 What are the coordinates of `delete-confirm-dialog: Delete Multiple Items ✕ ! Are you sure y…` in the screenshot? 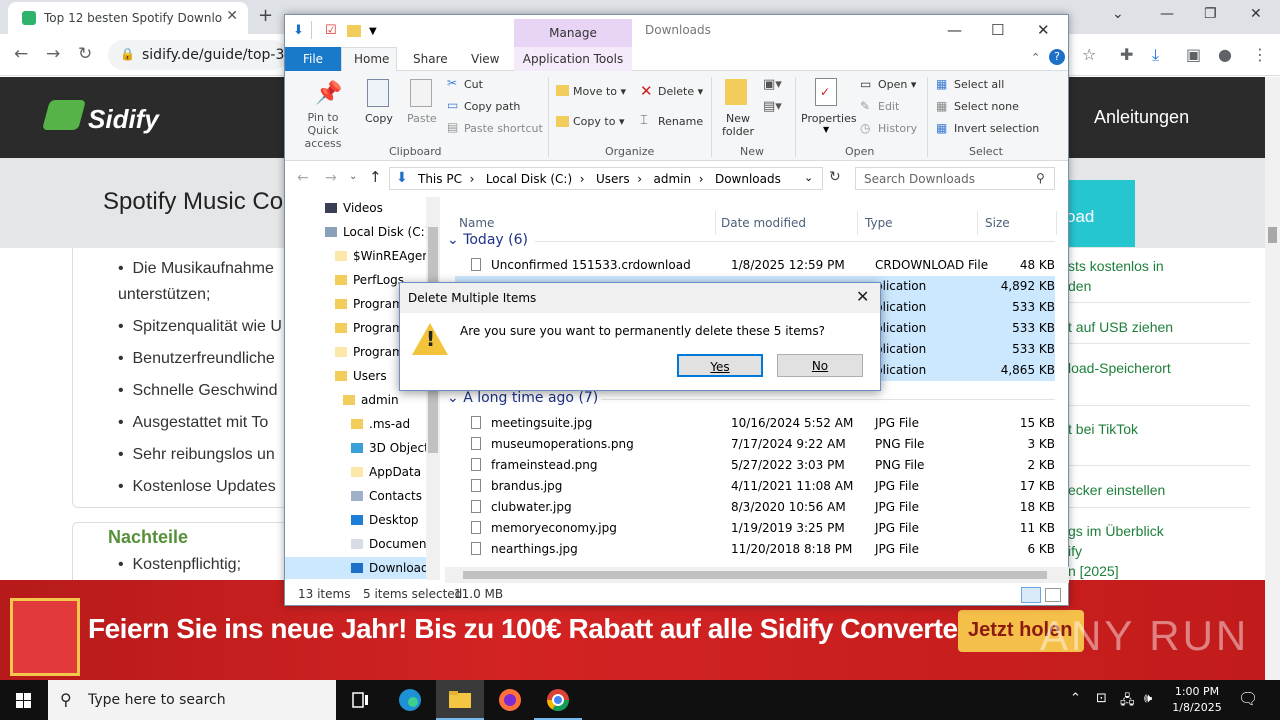 It's located at (640, 336).